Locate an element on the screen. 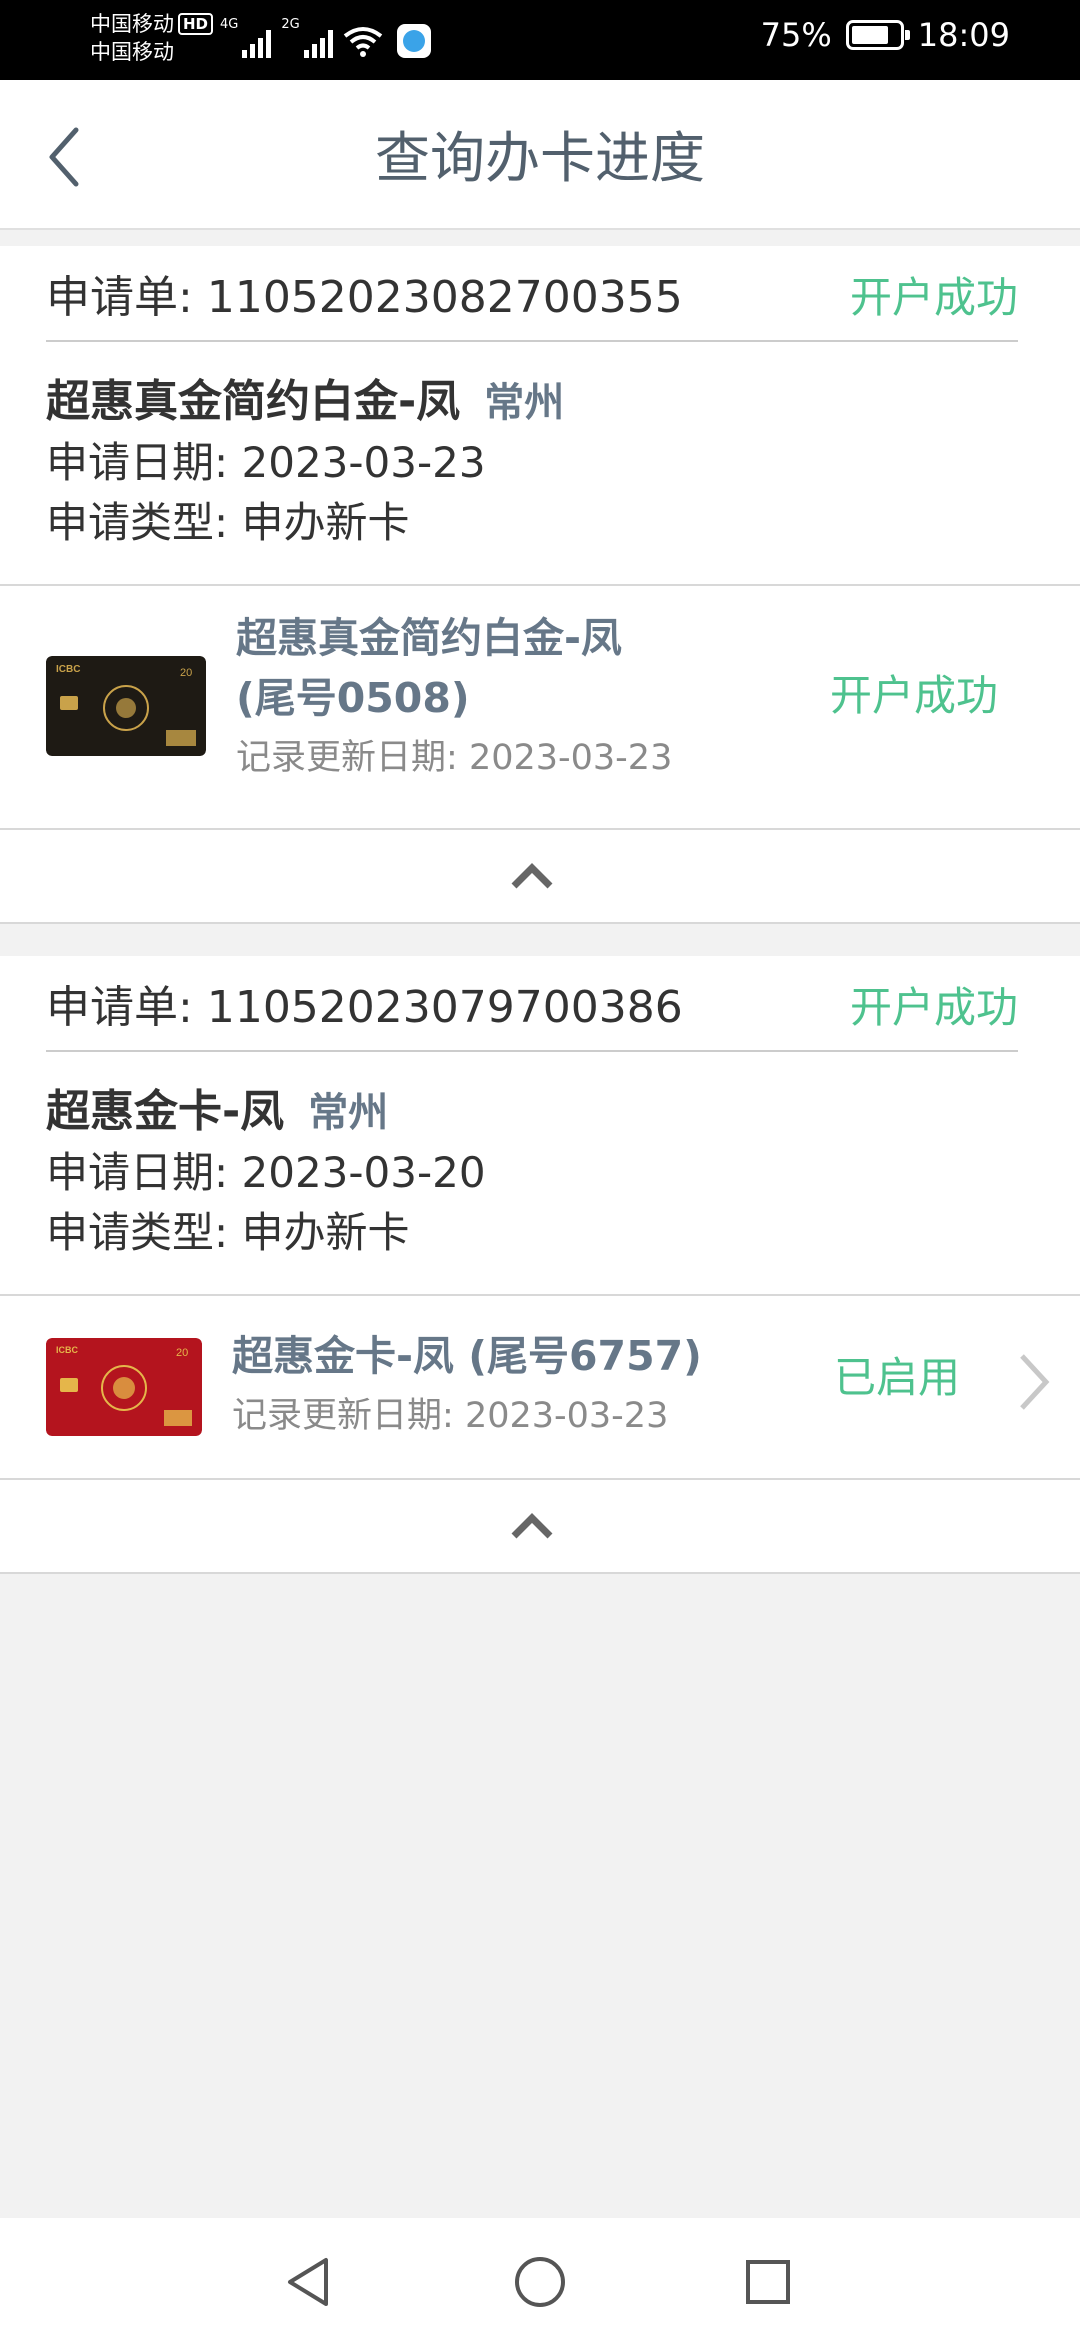  card-status: 已启用 is located at coordinates (896, 1377).